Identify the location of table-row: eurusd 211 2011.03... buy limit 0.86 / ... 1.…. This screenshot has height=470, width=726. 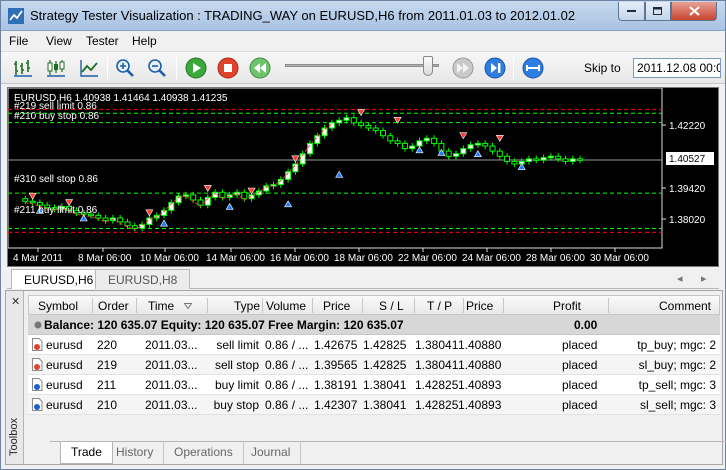
(374, 385).